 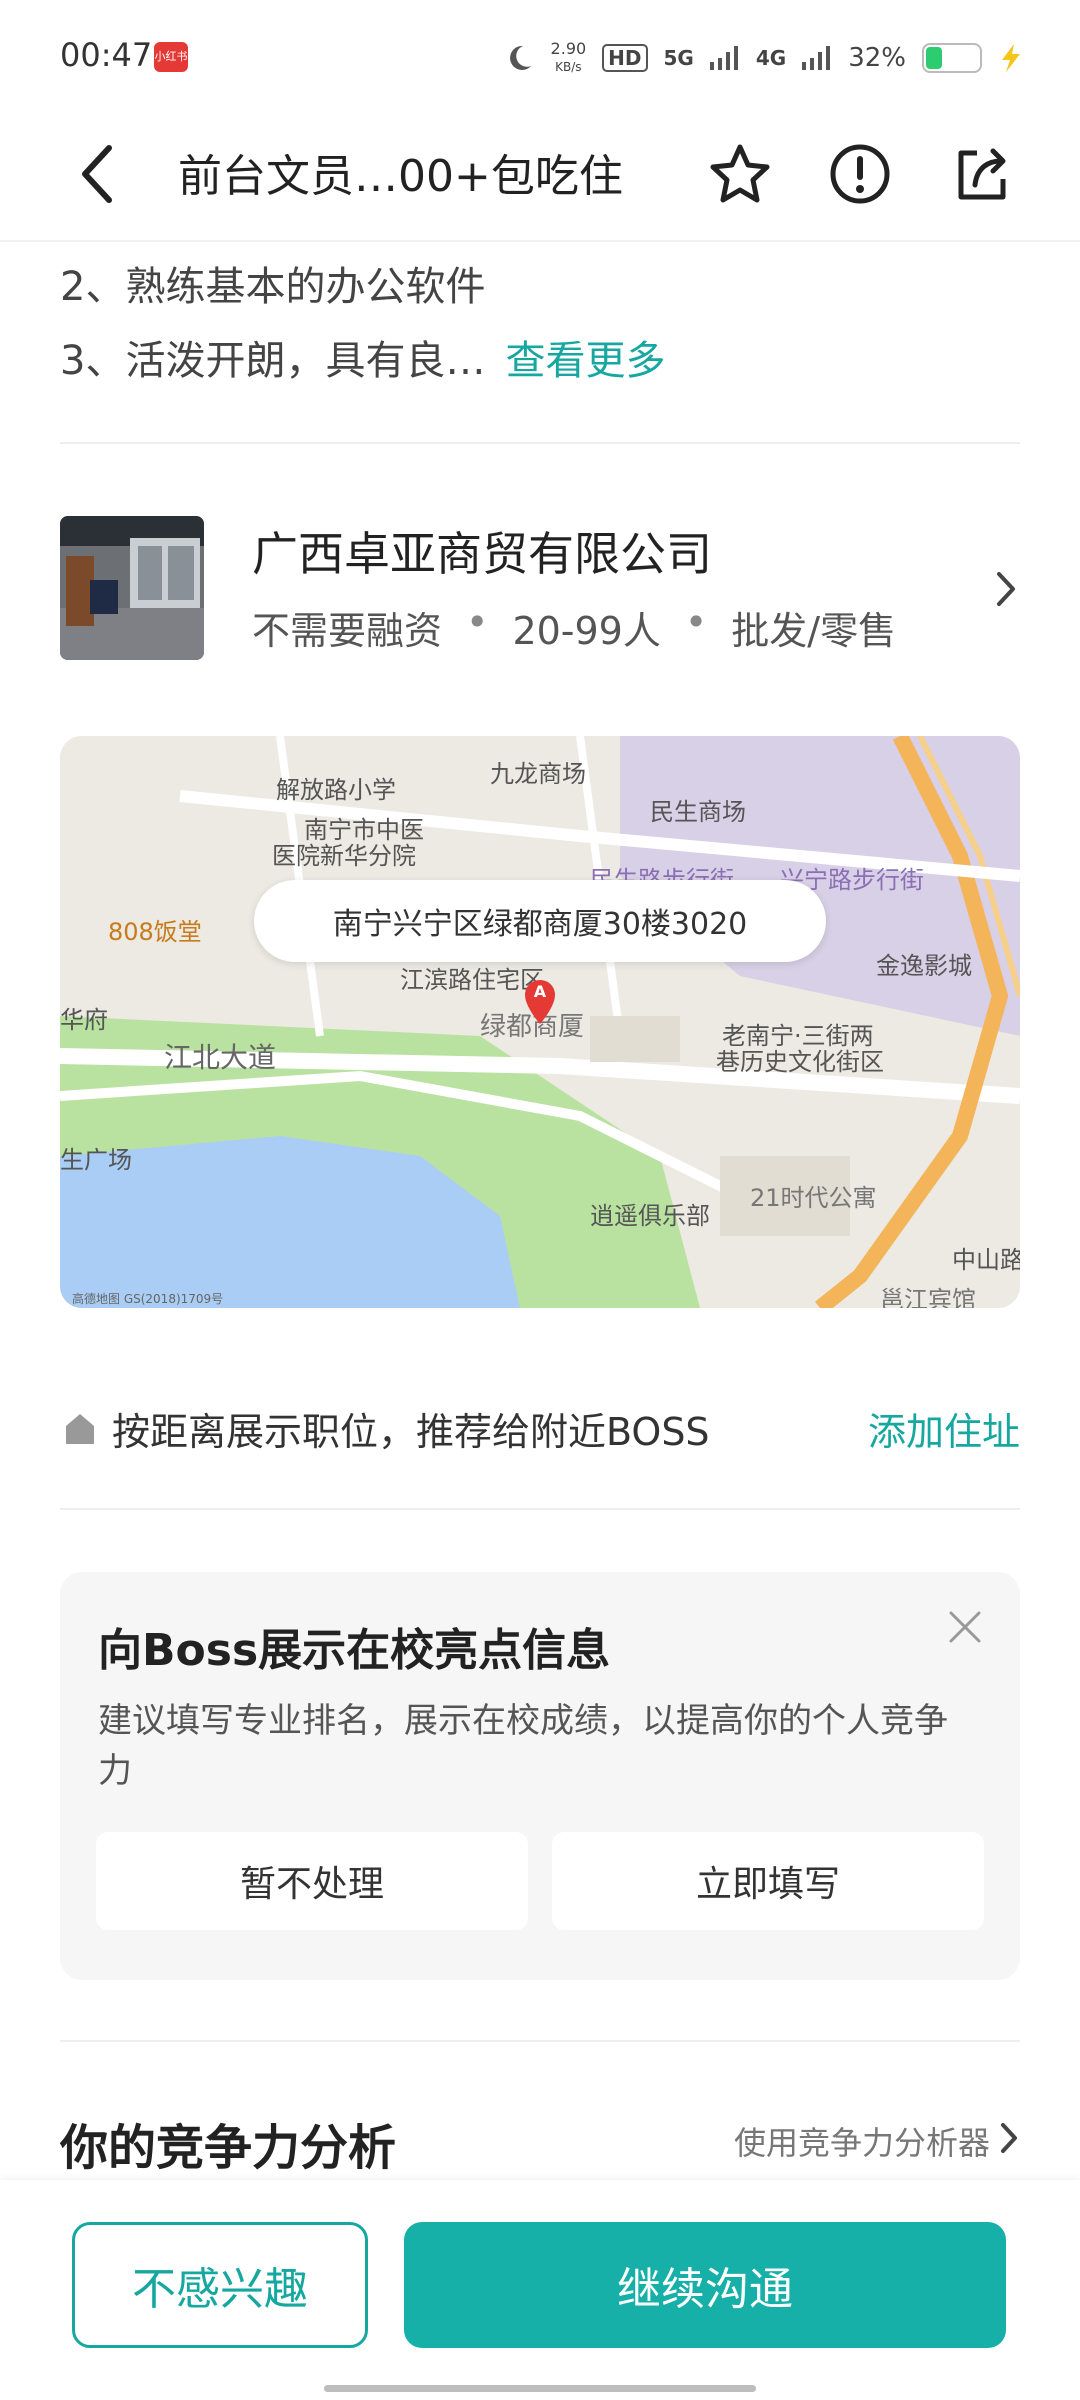 What do you see at coordinates (482, 551) in the screenshot?
I see `company-name: 广西卓亚商贸有限公司` at bounding box center [482, 551].